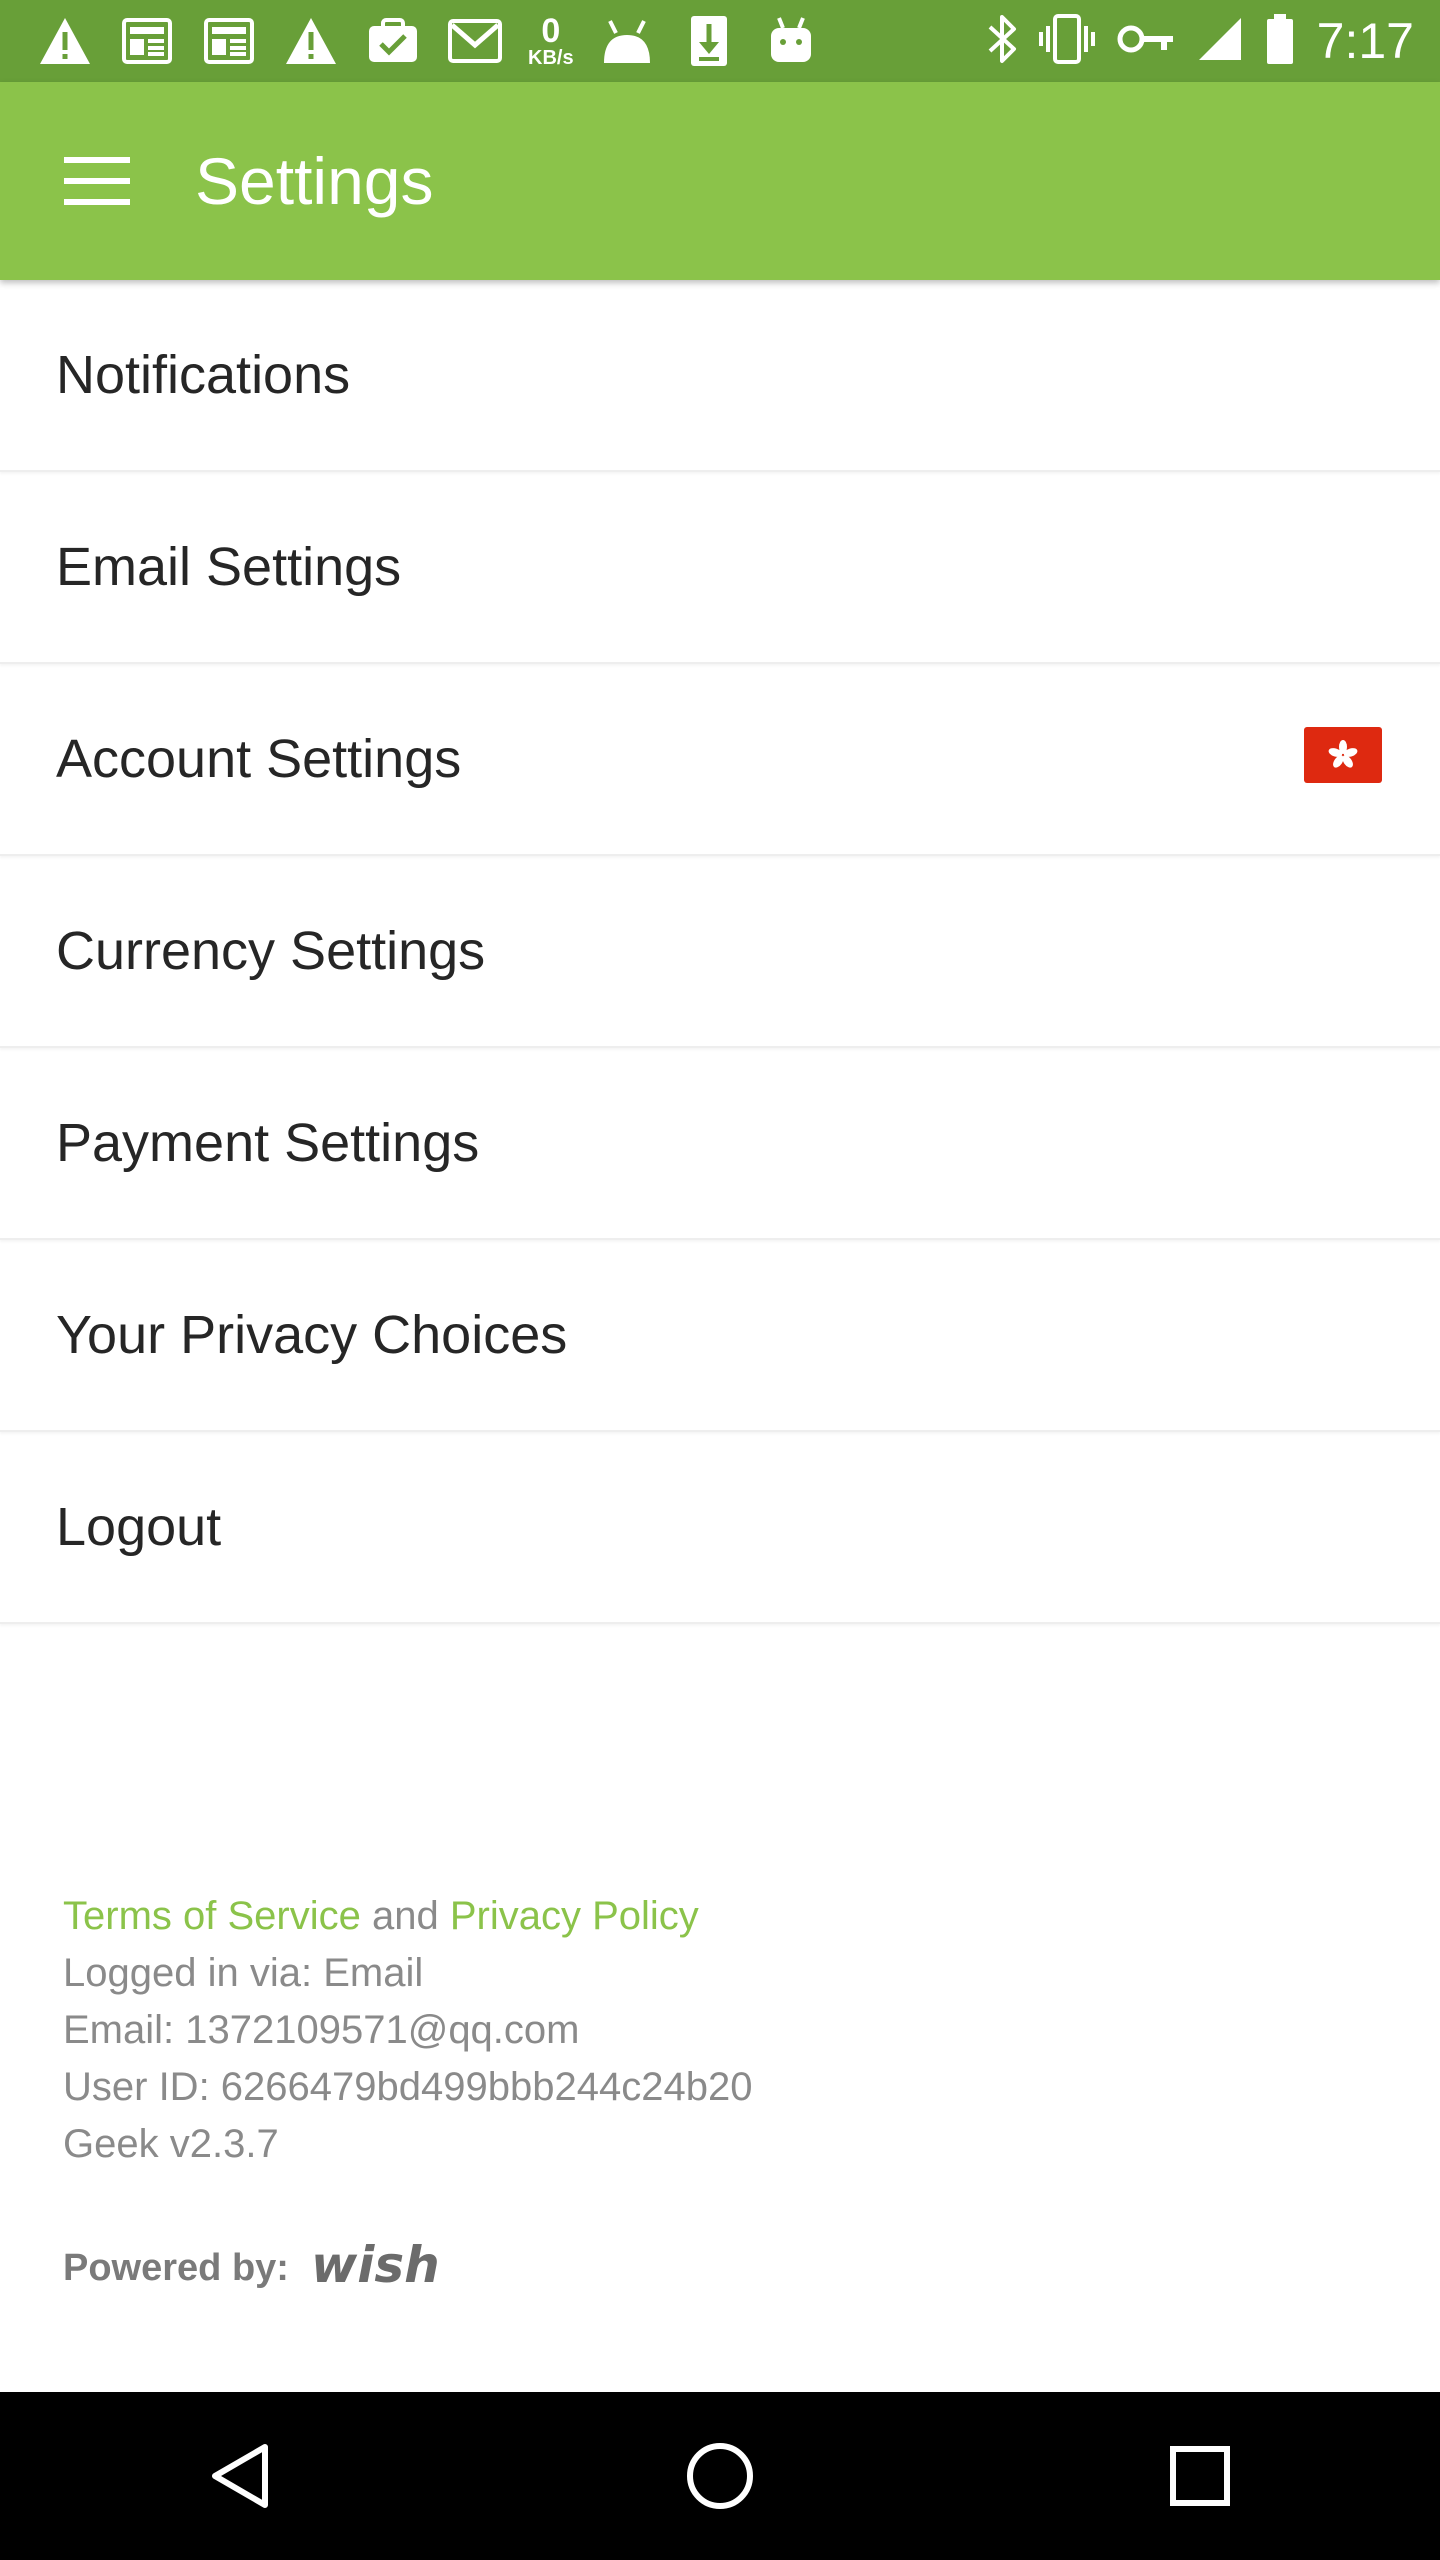 This screenshot has height=2560, width=1440. What do you see at coordinates (1343, 755) in the screenshot?
I see `hong-kong-flag-icon` at bounding box center [1343, 755].